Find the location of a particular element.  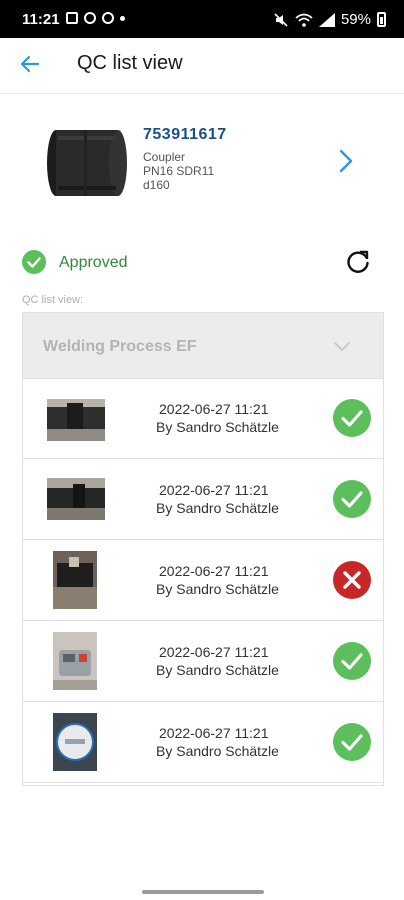

settings-icon is located at coordinates (90, 18).